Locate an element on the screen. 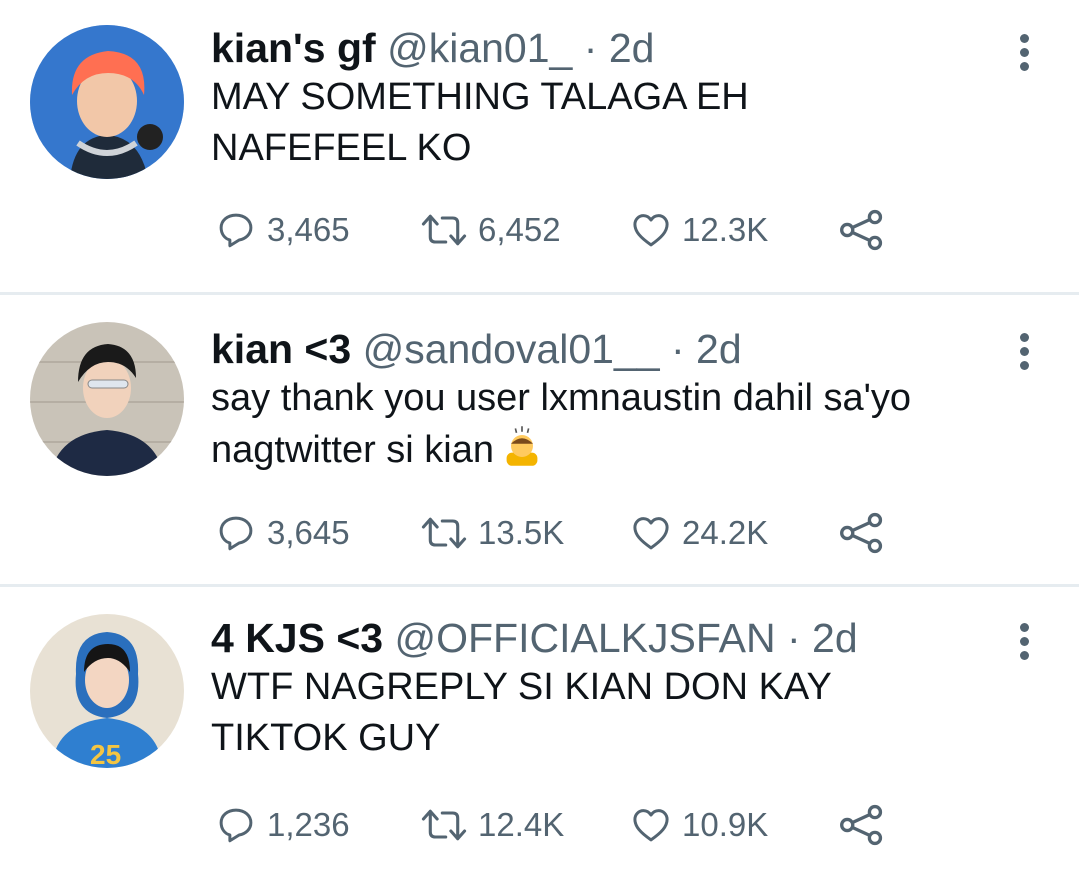 The image size is (1079, 877). reply-button: 3,465 is located at coordinates (282, 230).